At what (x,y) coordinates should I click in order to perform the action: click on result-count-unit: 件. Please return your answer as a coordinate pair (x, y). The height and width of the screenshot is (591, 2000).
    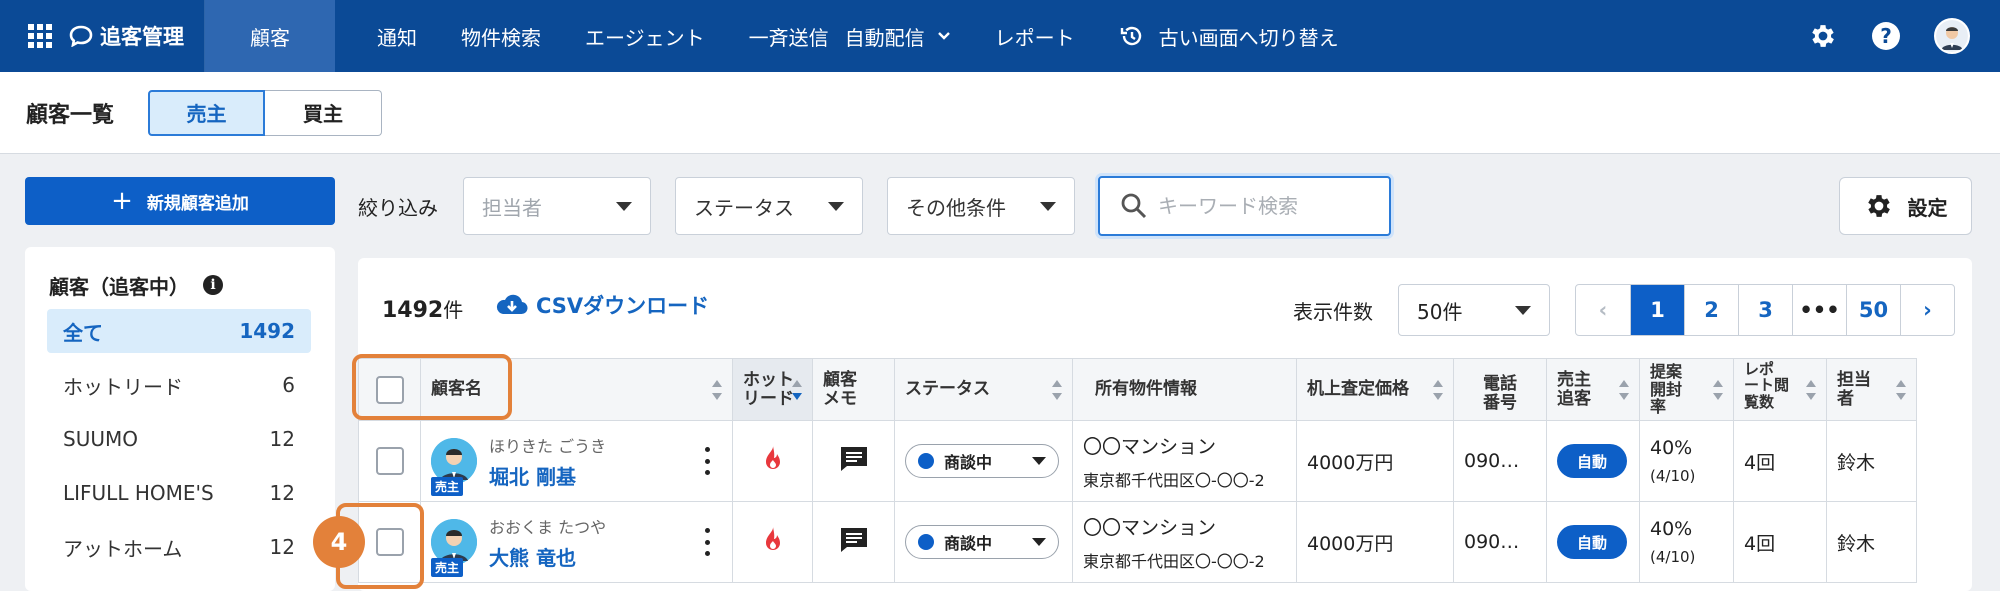
    Looking at the image, I should click on (453, 310).